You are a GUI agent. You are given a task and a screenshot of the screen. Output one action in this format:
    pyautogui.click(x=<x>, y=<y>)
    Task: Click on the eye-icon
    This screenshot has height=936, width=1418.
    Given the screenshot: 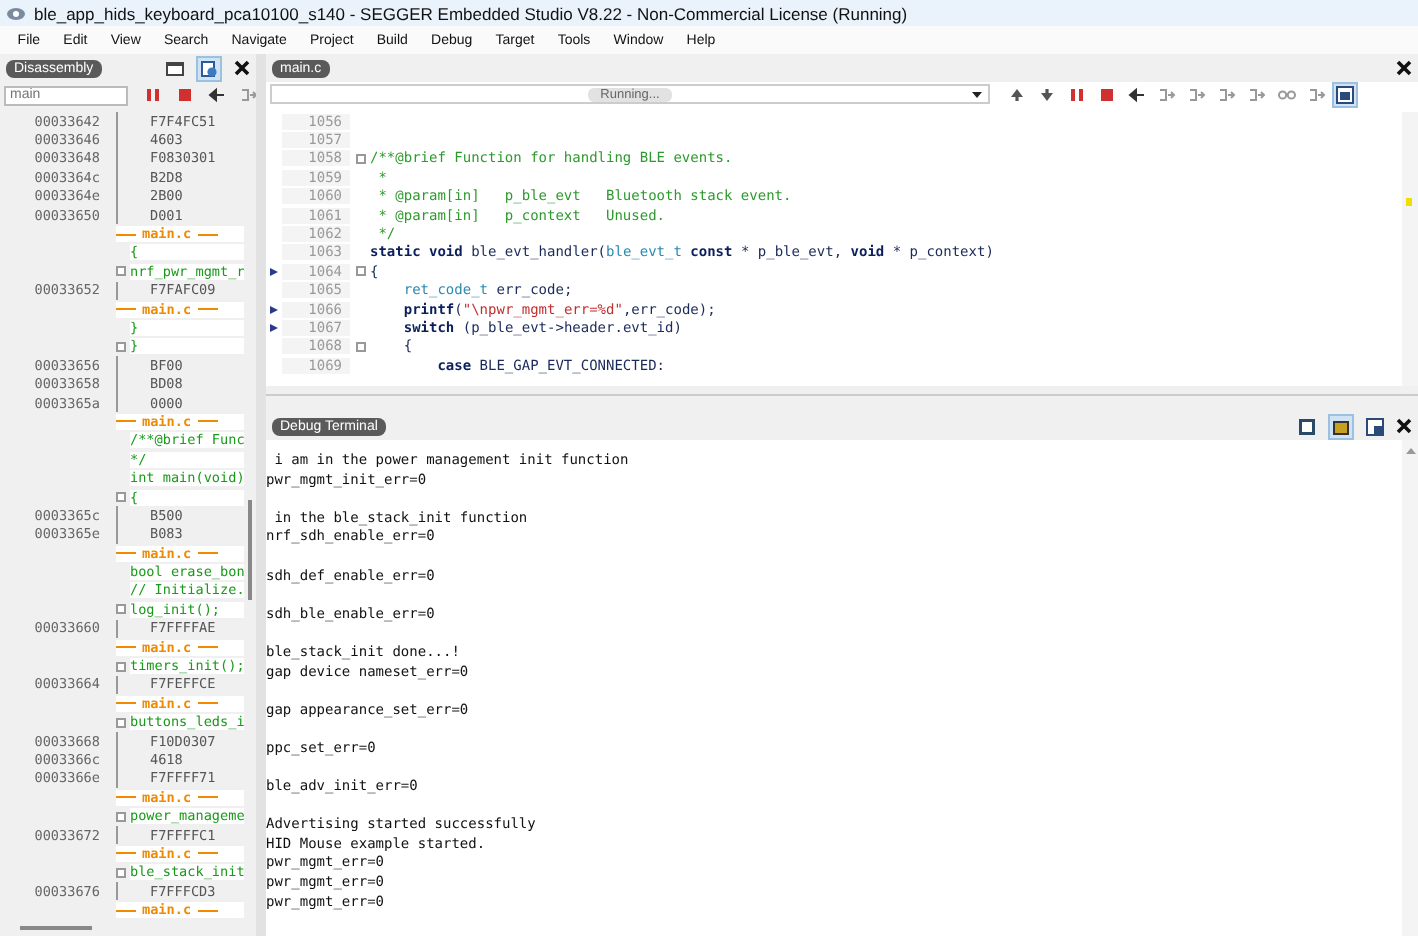 What is the action you would take?
    pyautogui.click(x=16, y=13)
    